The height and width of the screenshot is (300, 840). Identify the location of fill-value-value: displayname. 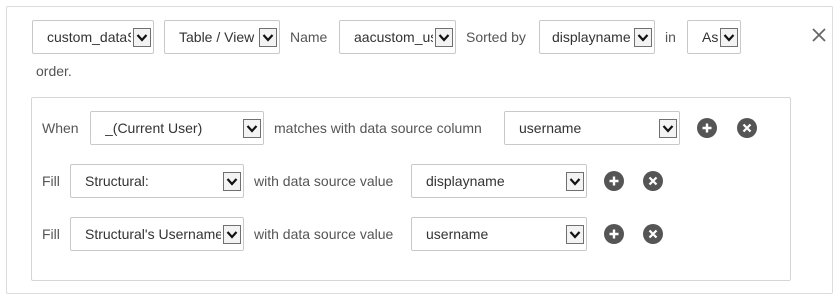
(465, 181).